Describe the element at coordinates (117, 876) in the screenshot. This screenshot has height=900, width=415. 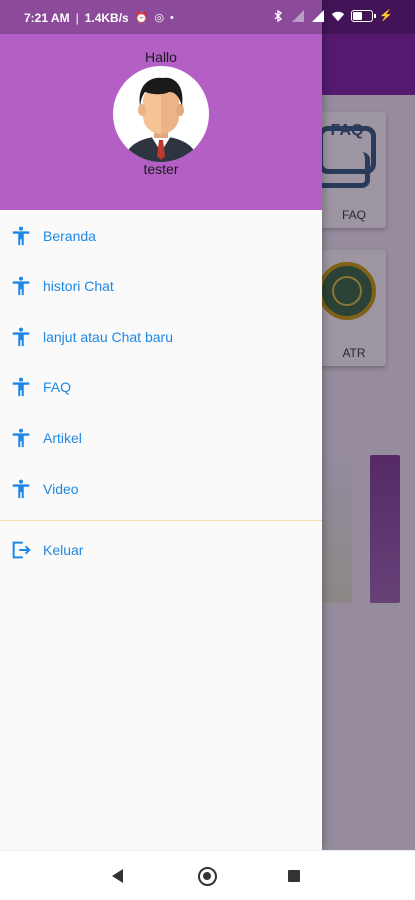
I see `back-icon` at that location.